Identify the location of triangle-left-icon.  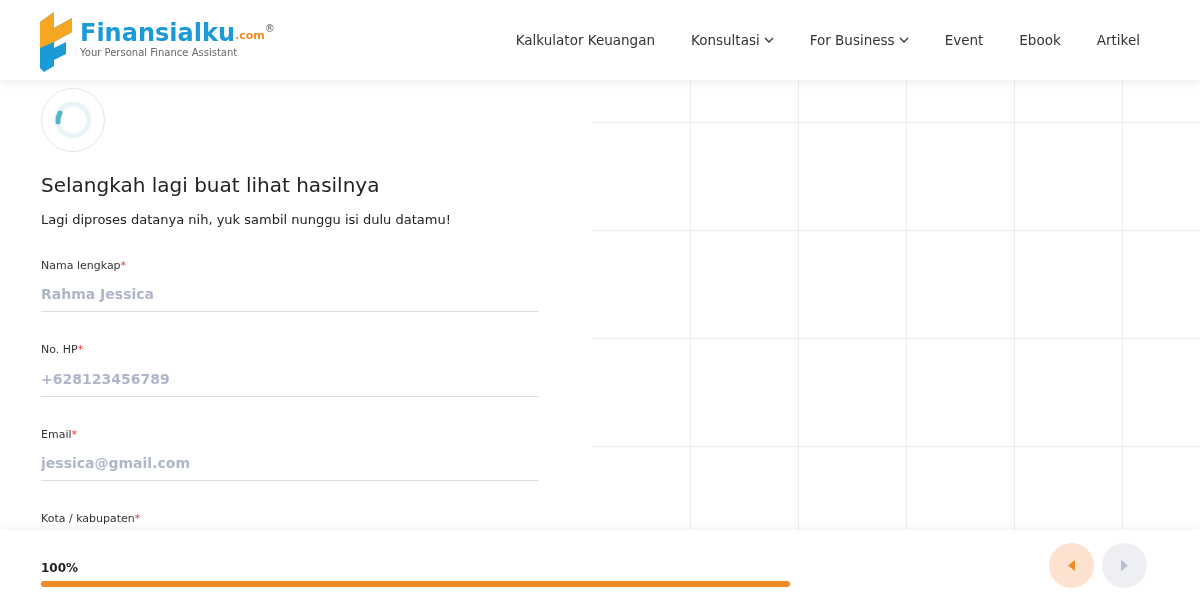
(1071, 565).